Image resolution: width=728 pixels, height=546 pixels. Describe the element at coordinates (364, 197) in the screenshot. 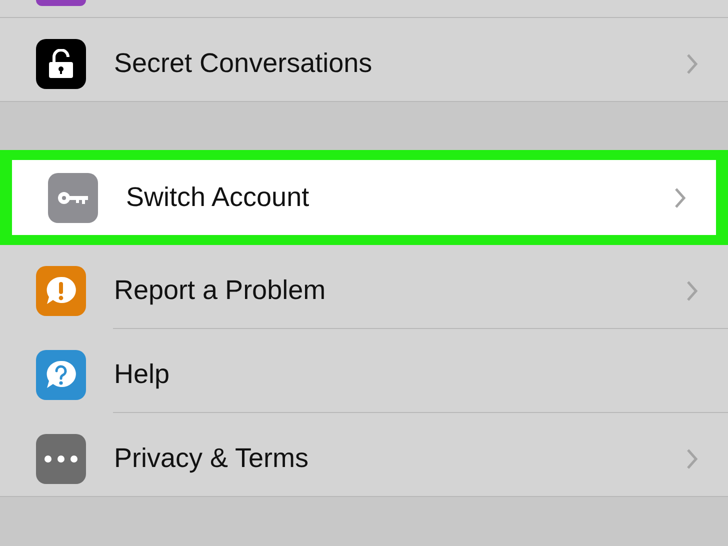

I see `settings-row: Switch Account` at that location.